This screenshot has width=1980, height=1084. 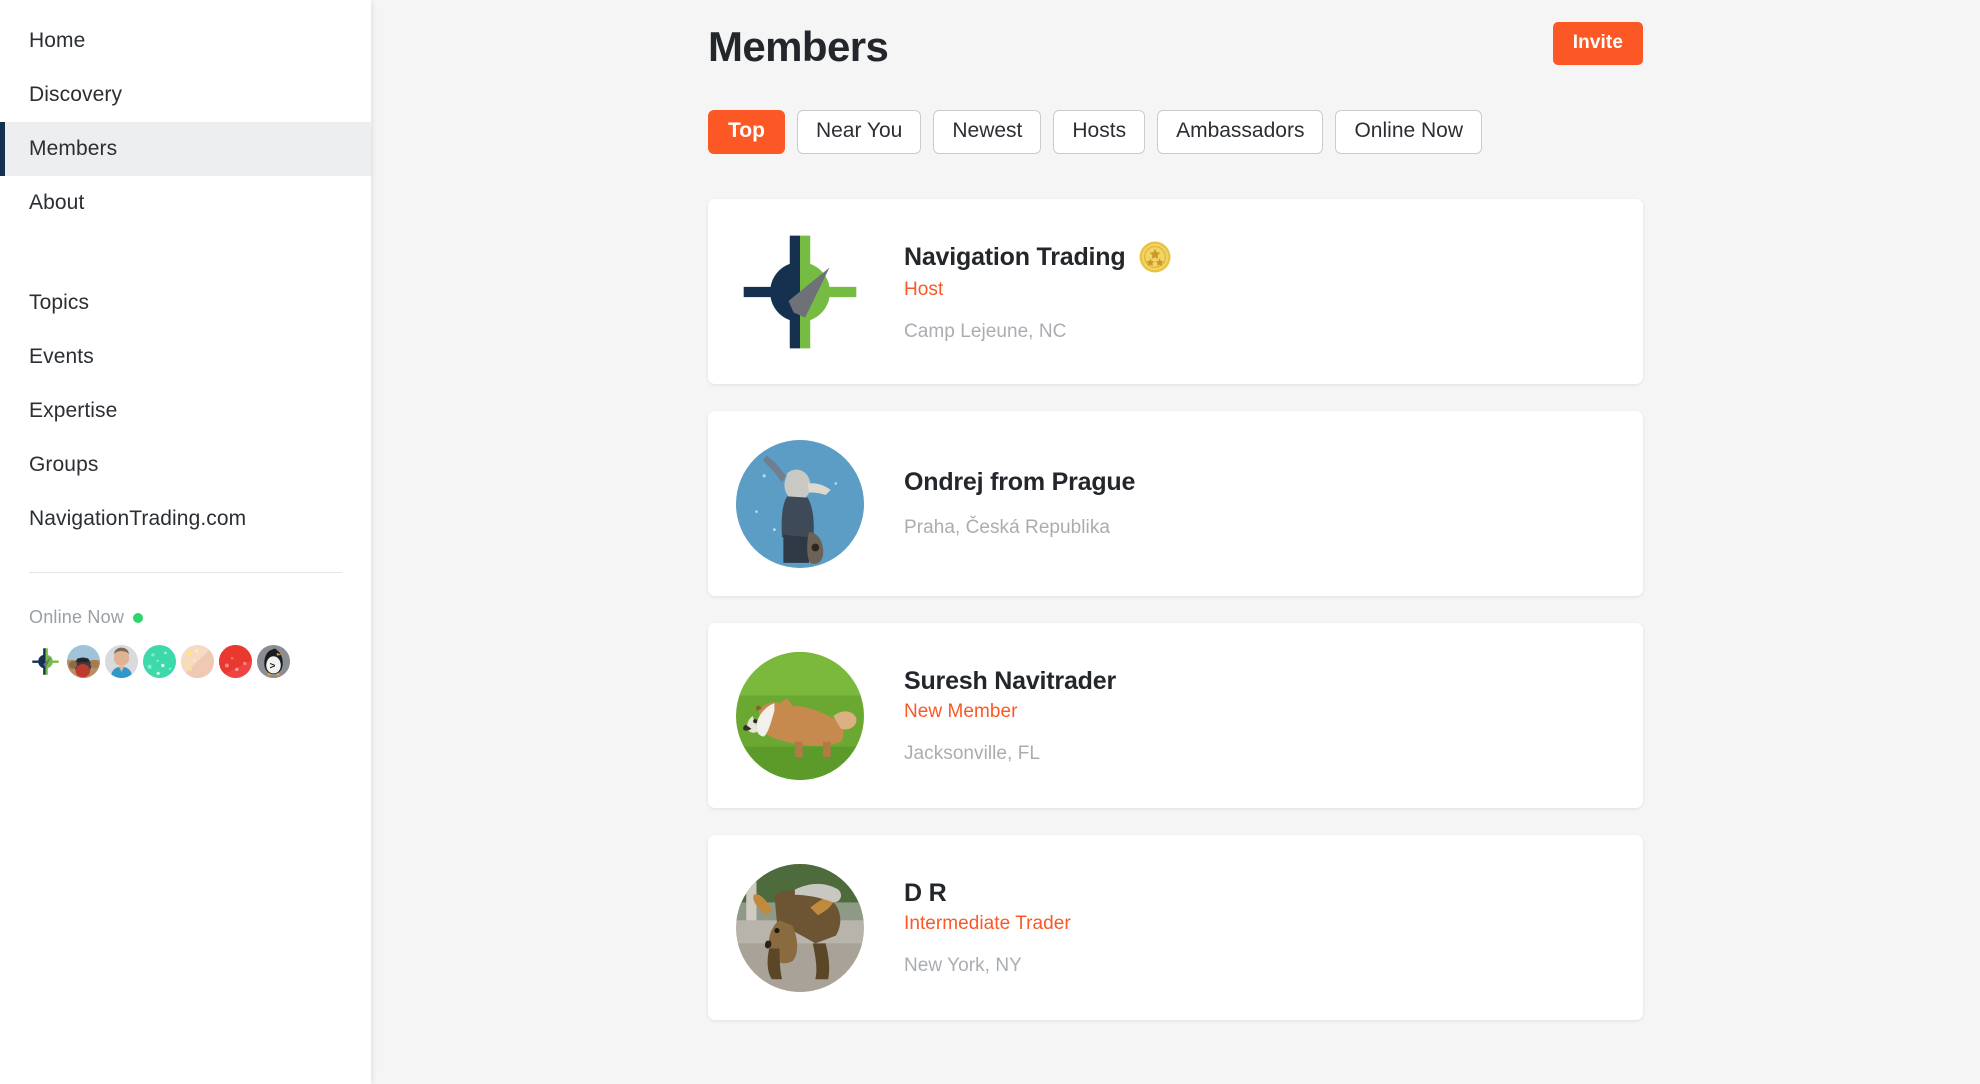 What do you see at coordinates (57, 40) in the screenshot?
I see `sidebar-item-label: Home` at bounding box center [57, 40].